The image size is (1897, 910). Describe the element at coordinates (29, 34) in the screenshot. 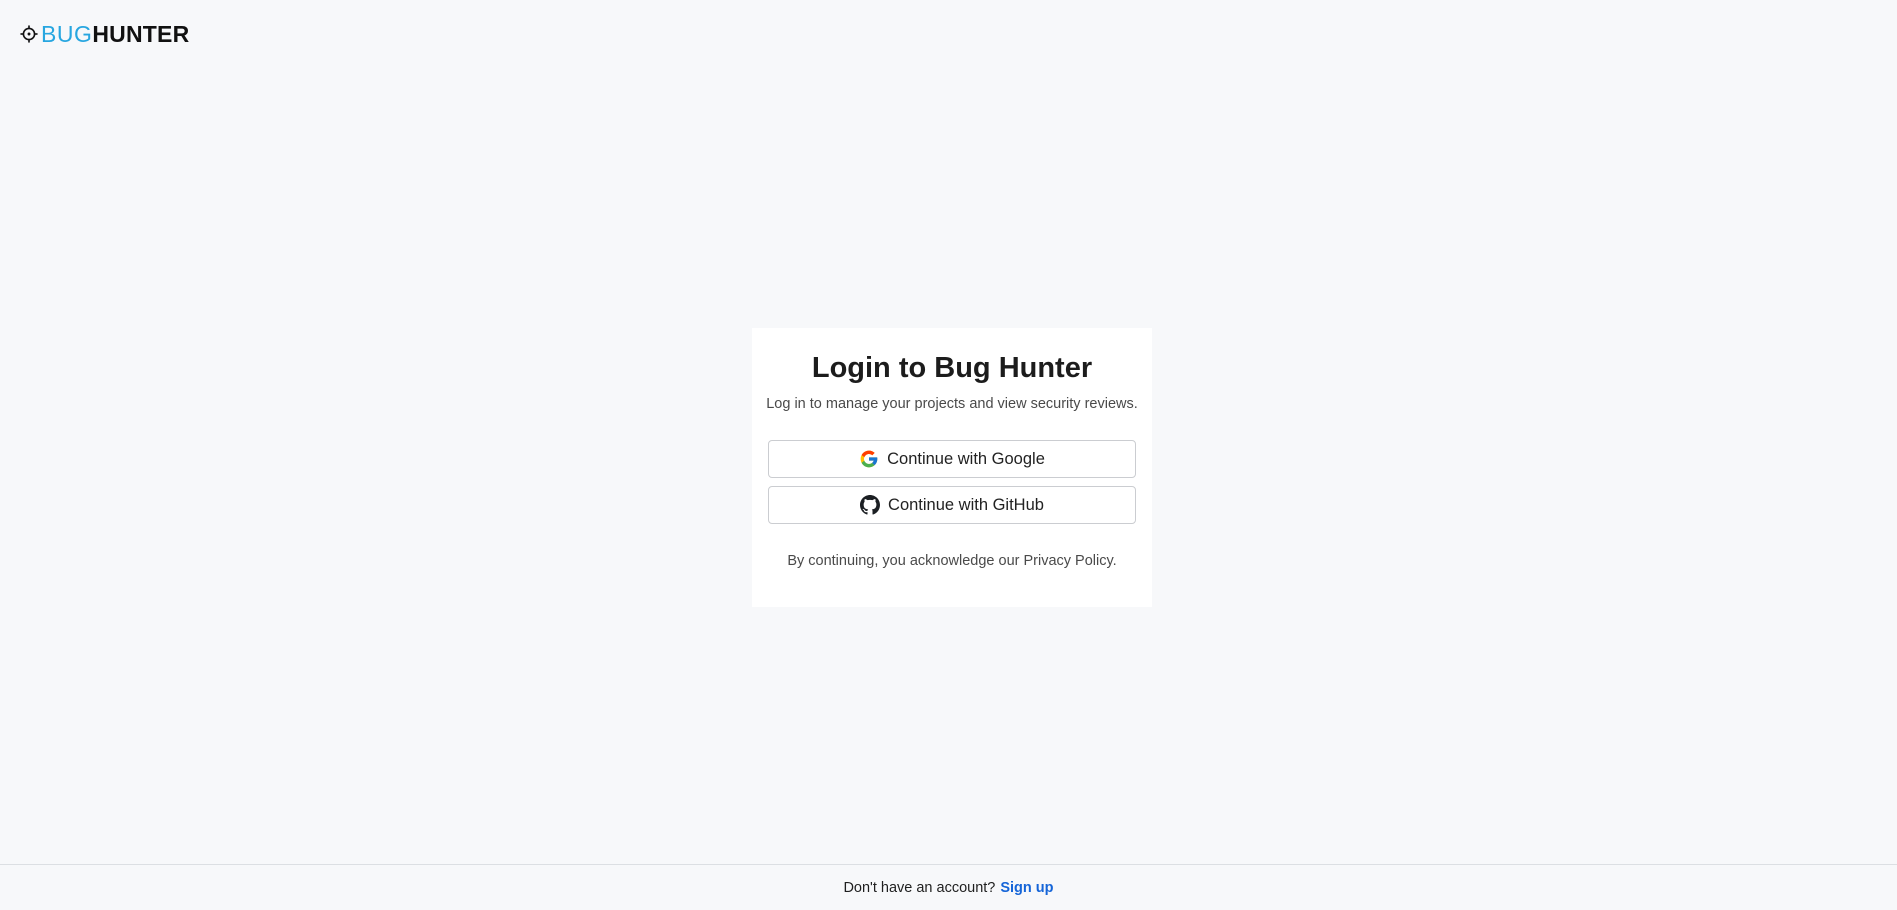

I see `crosshair-icon` at that location.